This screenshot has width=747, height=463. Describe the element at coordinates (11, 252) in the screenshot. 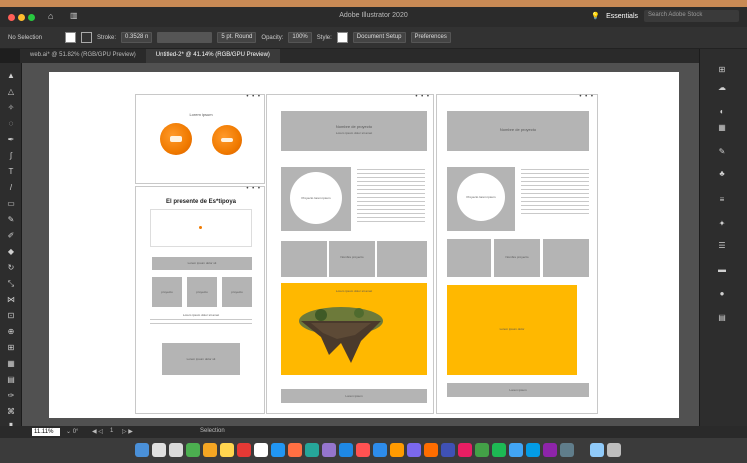

I see `eraser-tool-icon: ◆` at that location.